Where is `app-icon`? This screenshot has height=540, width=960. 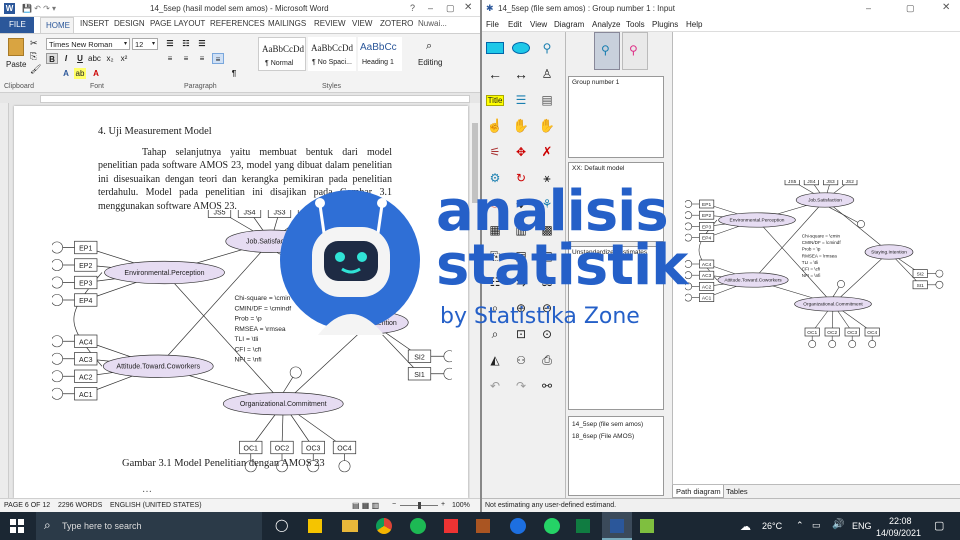
app-icon is located at coordinates (483, 526).